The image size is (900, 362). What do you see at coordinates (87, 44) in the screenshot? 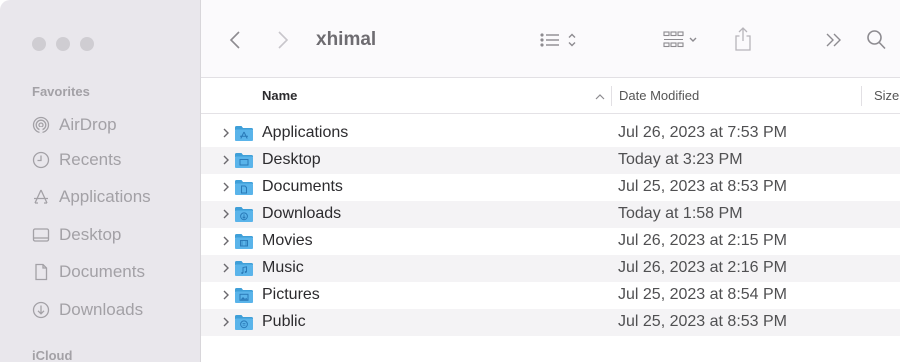
I see `zoom-window-button` at bounding box center [87, 44].